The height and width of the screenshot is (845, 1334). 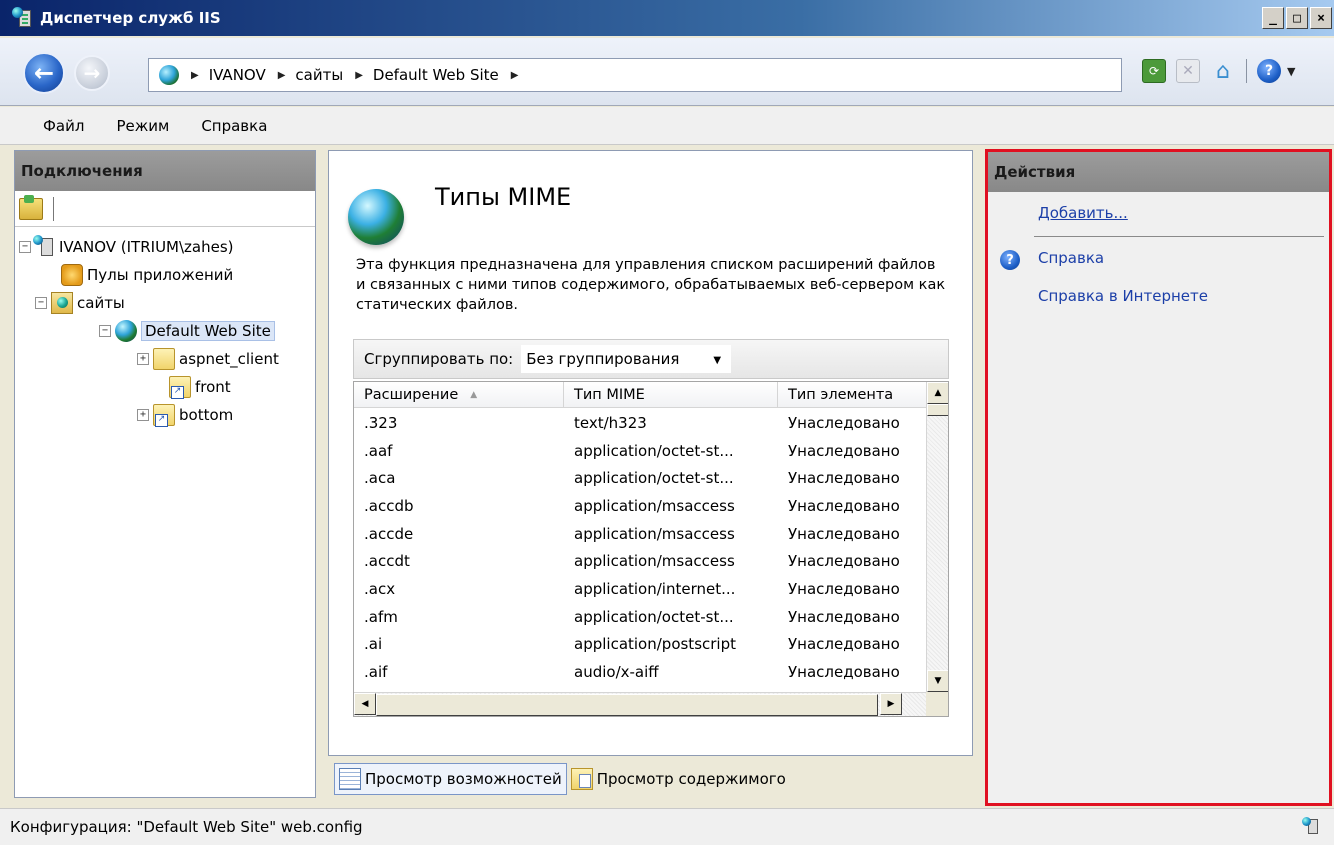 What do you see at coordinates (1123, 296) in the screenshot?
I see `online-help-link: Справка в Интернете` at bounding box center [1123, 296].